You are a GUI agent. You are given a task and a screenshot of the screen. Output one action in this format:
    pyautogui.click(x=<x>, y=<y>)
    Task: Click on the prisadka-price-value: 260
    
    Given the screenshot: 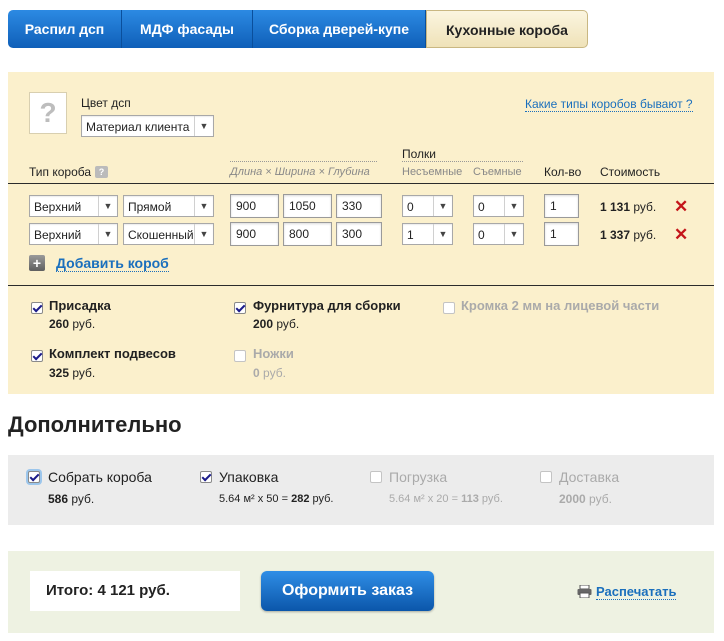 What is the action you would take?
    pyautogui.click(x=59, y=324)
    